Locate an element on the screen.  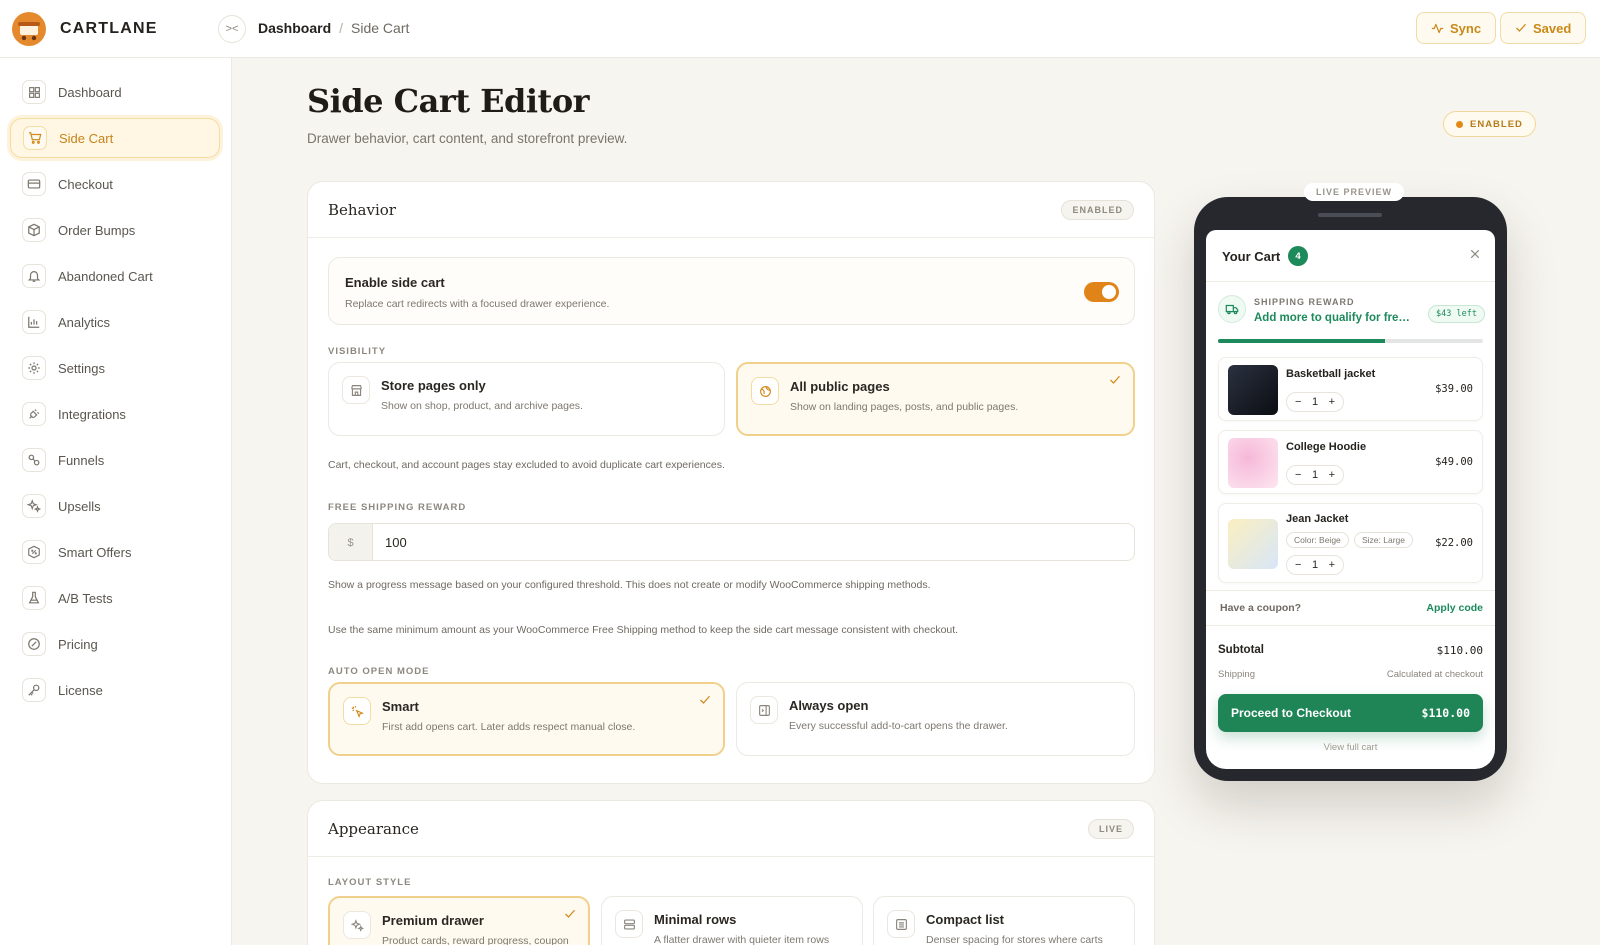
sidebar-item-upsells: Upsells is located at coordinates (115, 506).